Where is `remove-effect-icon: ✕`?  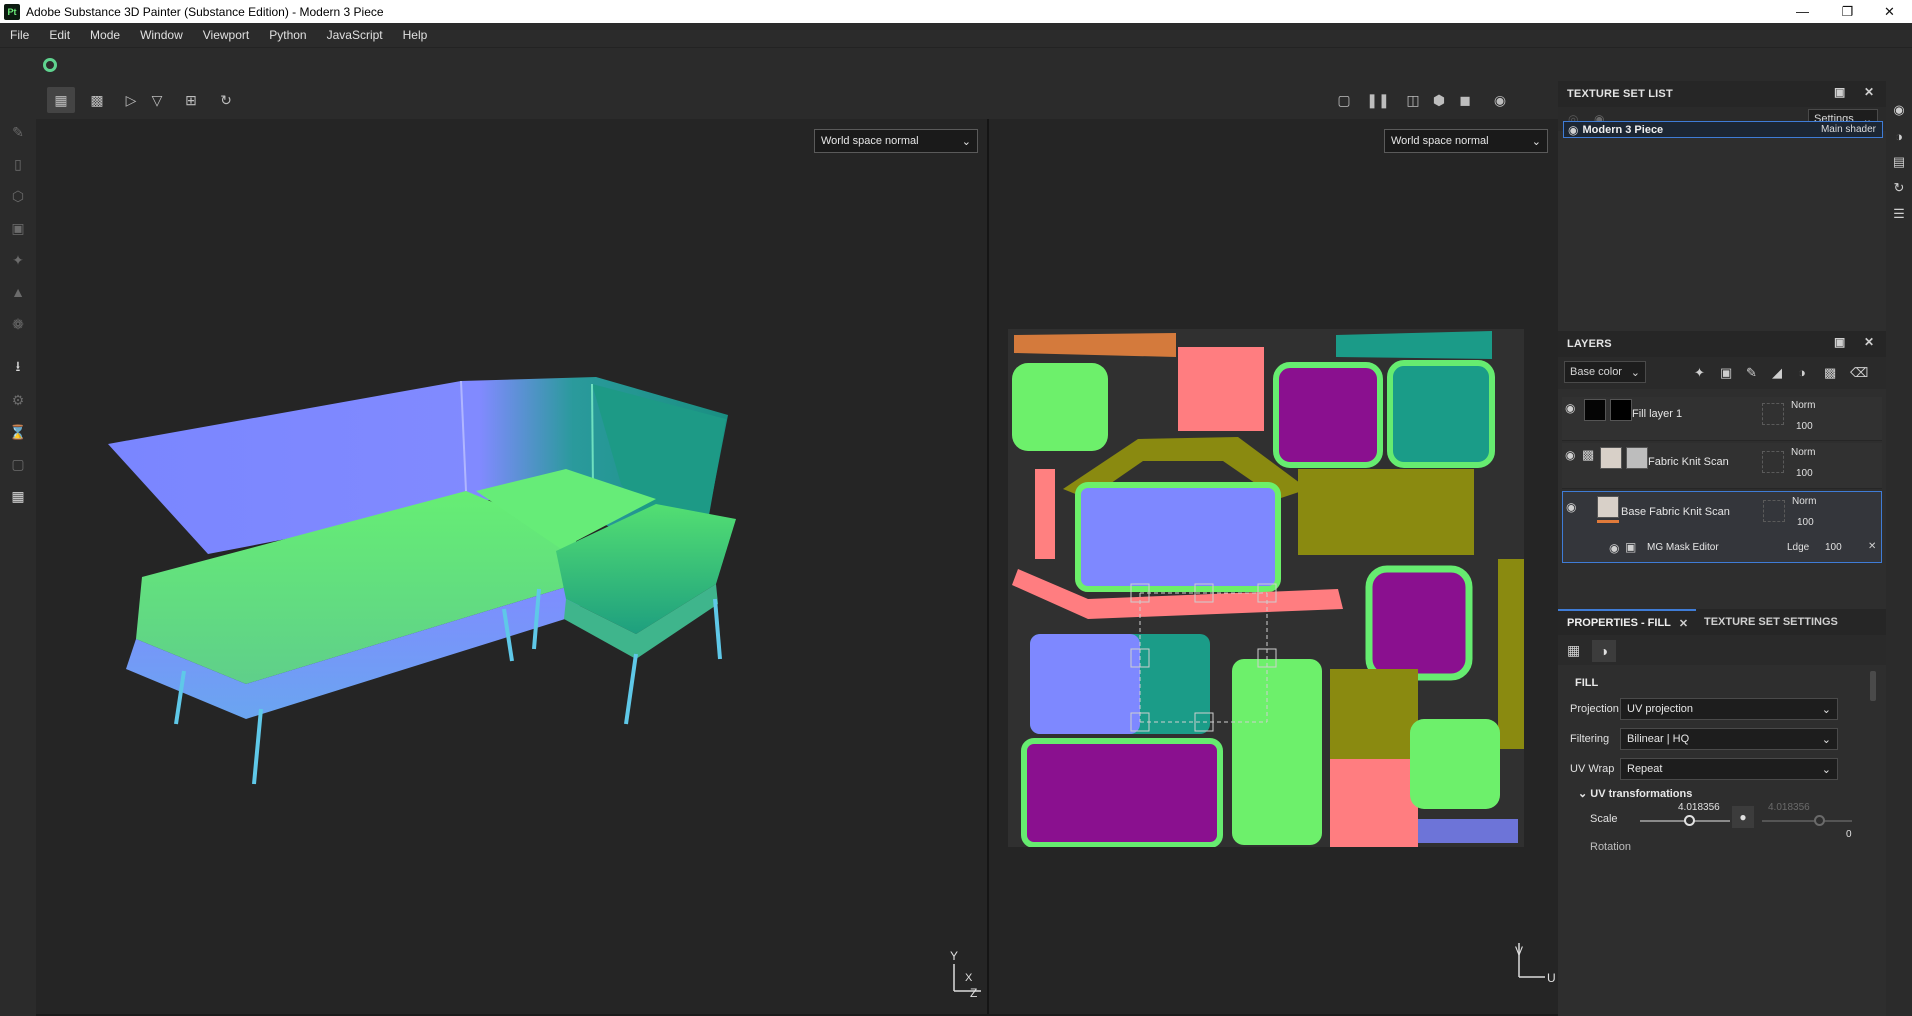
remove-effect-icon: ✕ is located at coordinates (1872, 546).